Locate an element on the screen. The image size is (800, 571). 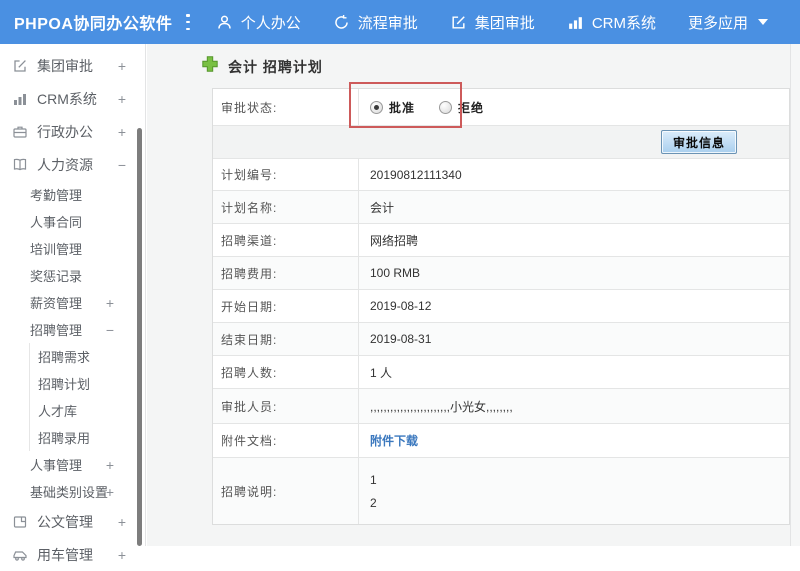
row-value: 20190812111340 is located at coordinates (416, 174).